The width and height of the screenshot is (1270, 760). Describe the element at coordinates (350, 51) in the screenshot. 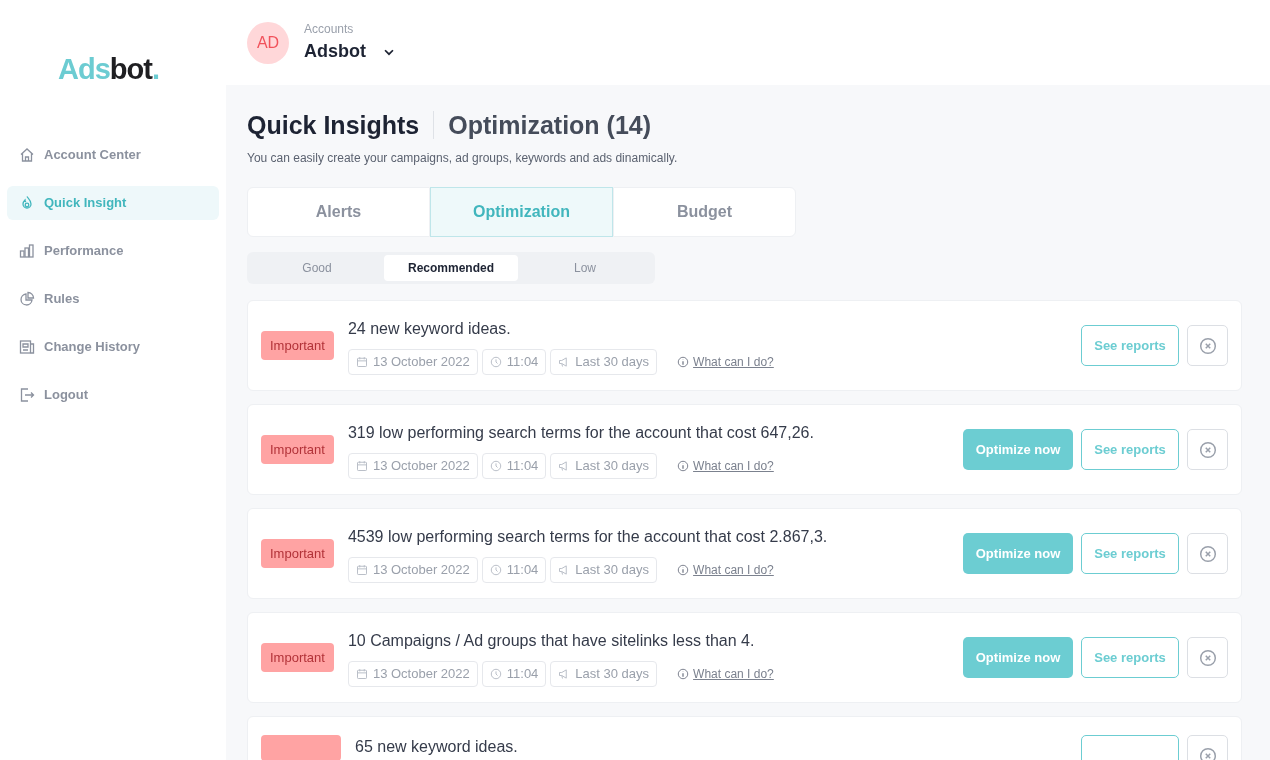

I see `account-switcher: Adsbot` at that location.